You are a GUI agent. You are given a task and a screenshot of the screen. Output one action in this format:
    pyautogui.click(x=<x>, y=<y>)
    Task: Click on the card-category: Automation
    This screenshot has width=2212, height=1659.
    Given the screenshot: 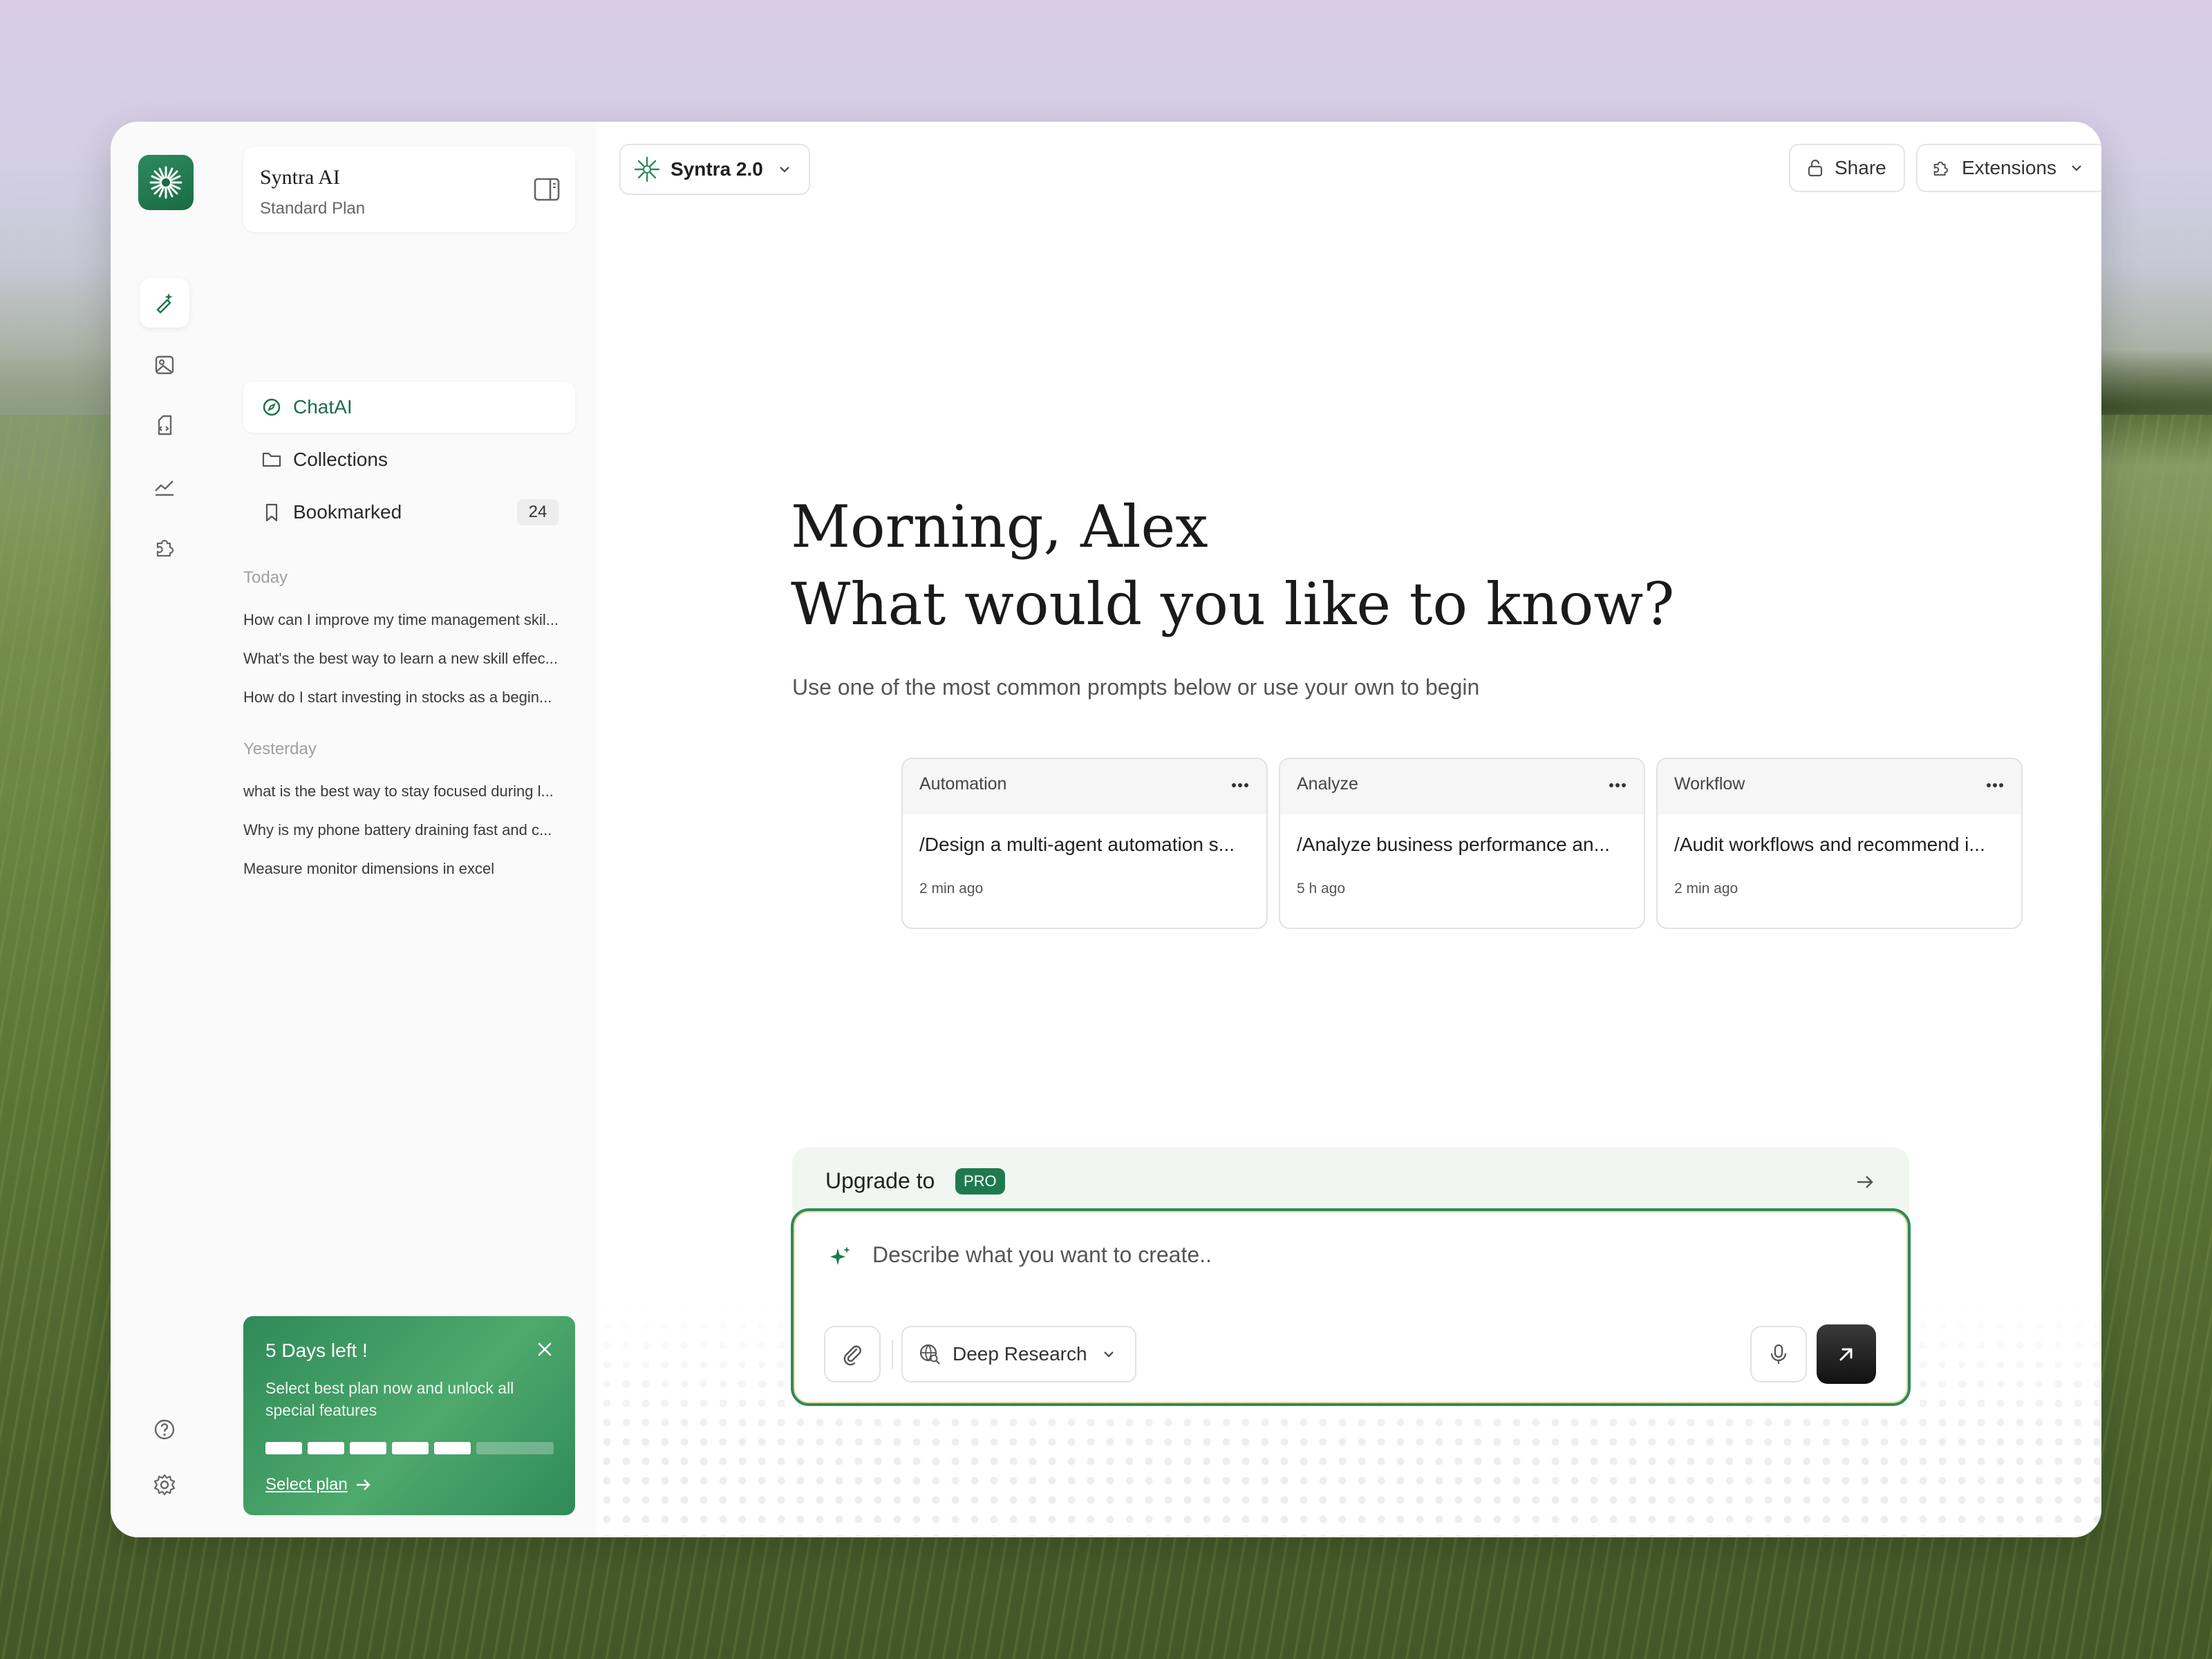 What is the action you would take?
    pyautogui.click(x=963, y=784)
    